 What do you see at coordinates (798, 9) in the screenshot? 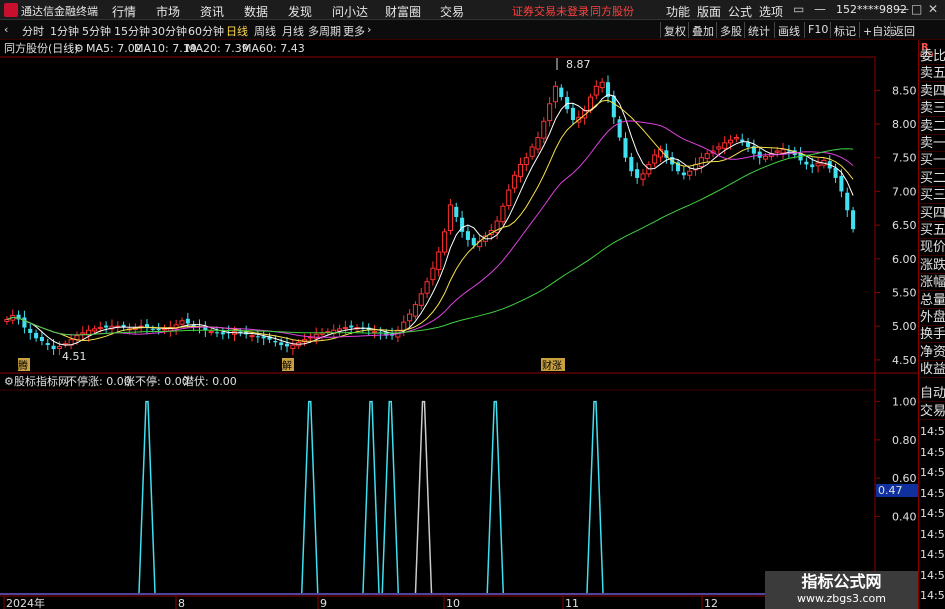
I see `restore-layout-icon: ▭` at bounding box center [798, 9].